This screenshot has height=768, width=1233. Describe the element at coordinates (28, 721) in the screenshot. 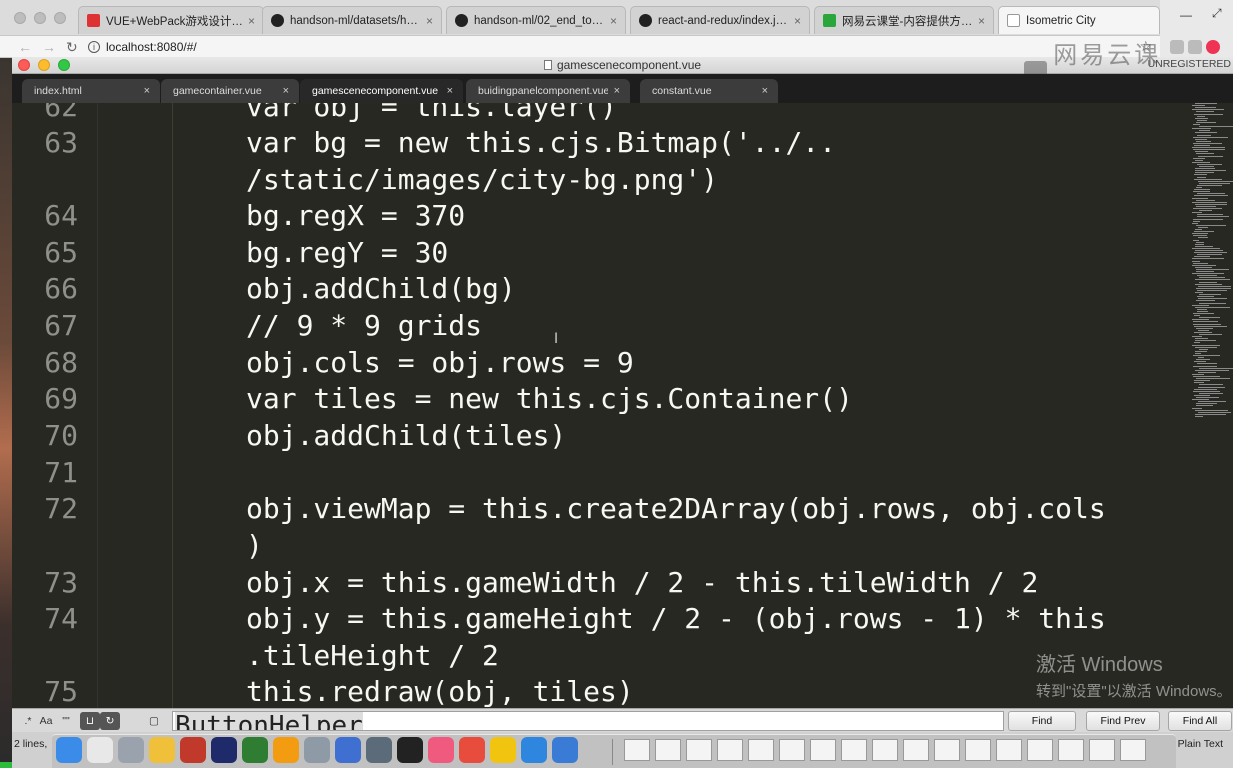

I see `regex-toggle: .*` at that location.